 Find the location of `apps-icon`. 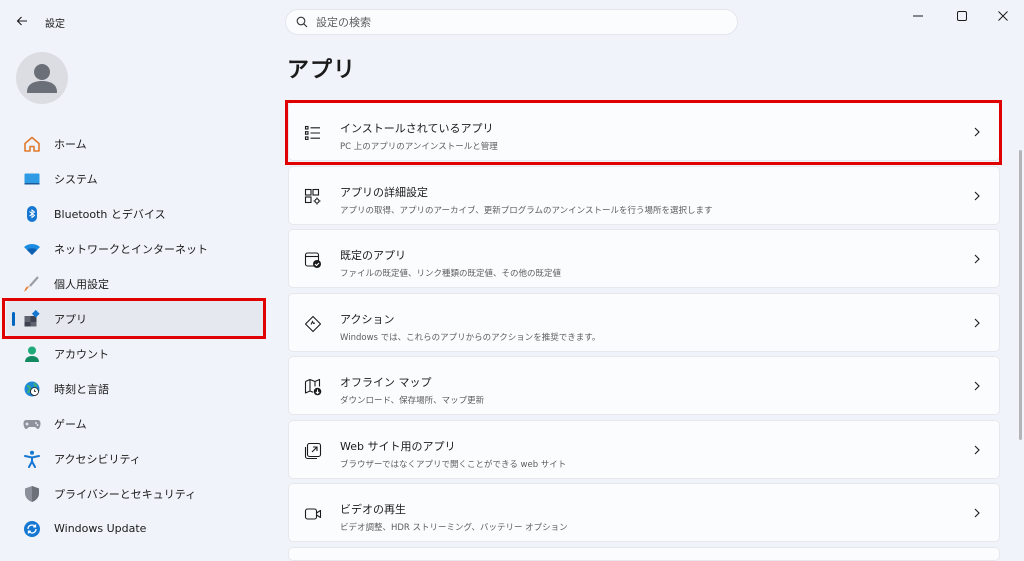

apps-icon is located at coordinates (32, 319).